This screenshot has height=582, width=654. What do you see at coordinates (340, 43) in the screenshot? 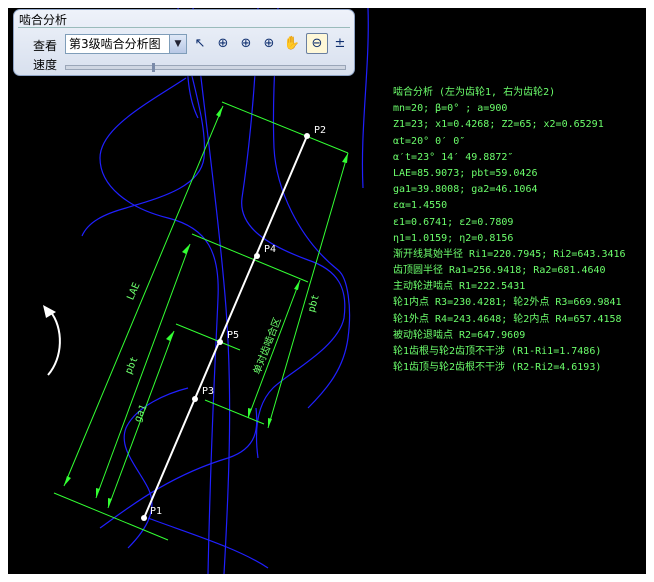
I see `zoom-realtime-icon: ±` at bounding box center [340, 43].